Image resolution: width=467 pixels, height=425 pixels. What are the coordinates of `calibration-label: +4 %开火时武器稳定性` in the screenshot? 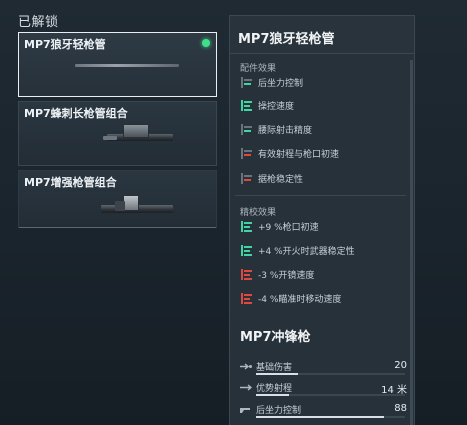 It's located at (306, 251).